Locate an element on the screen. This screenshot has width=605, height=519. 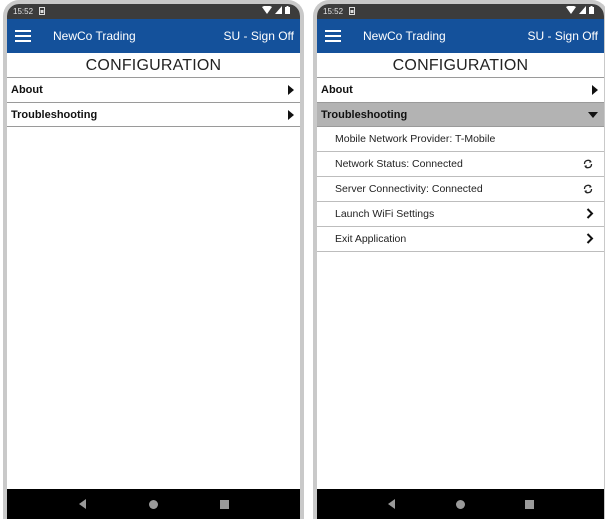
network-status-row: Network Status: Connected is located at coordinates (460, 164).